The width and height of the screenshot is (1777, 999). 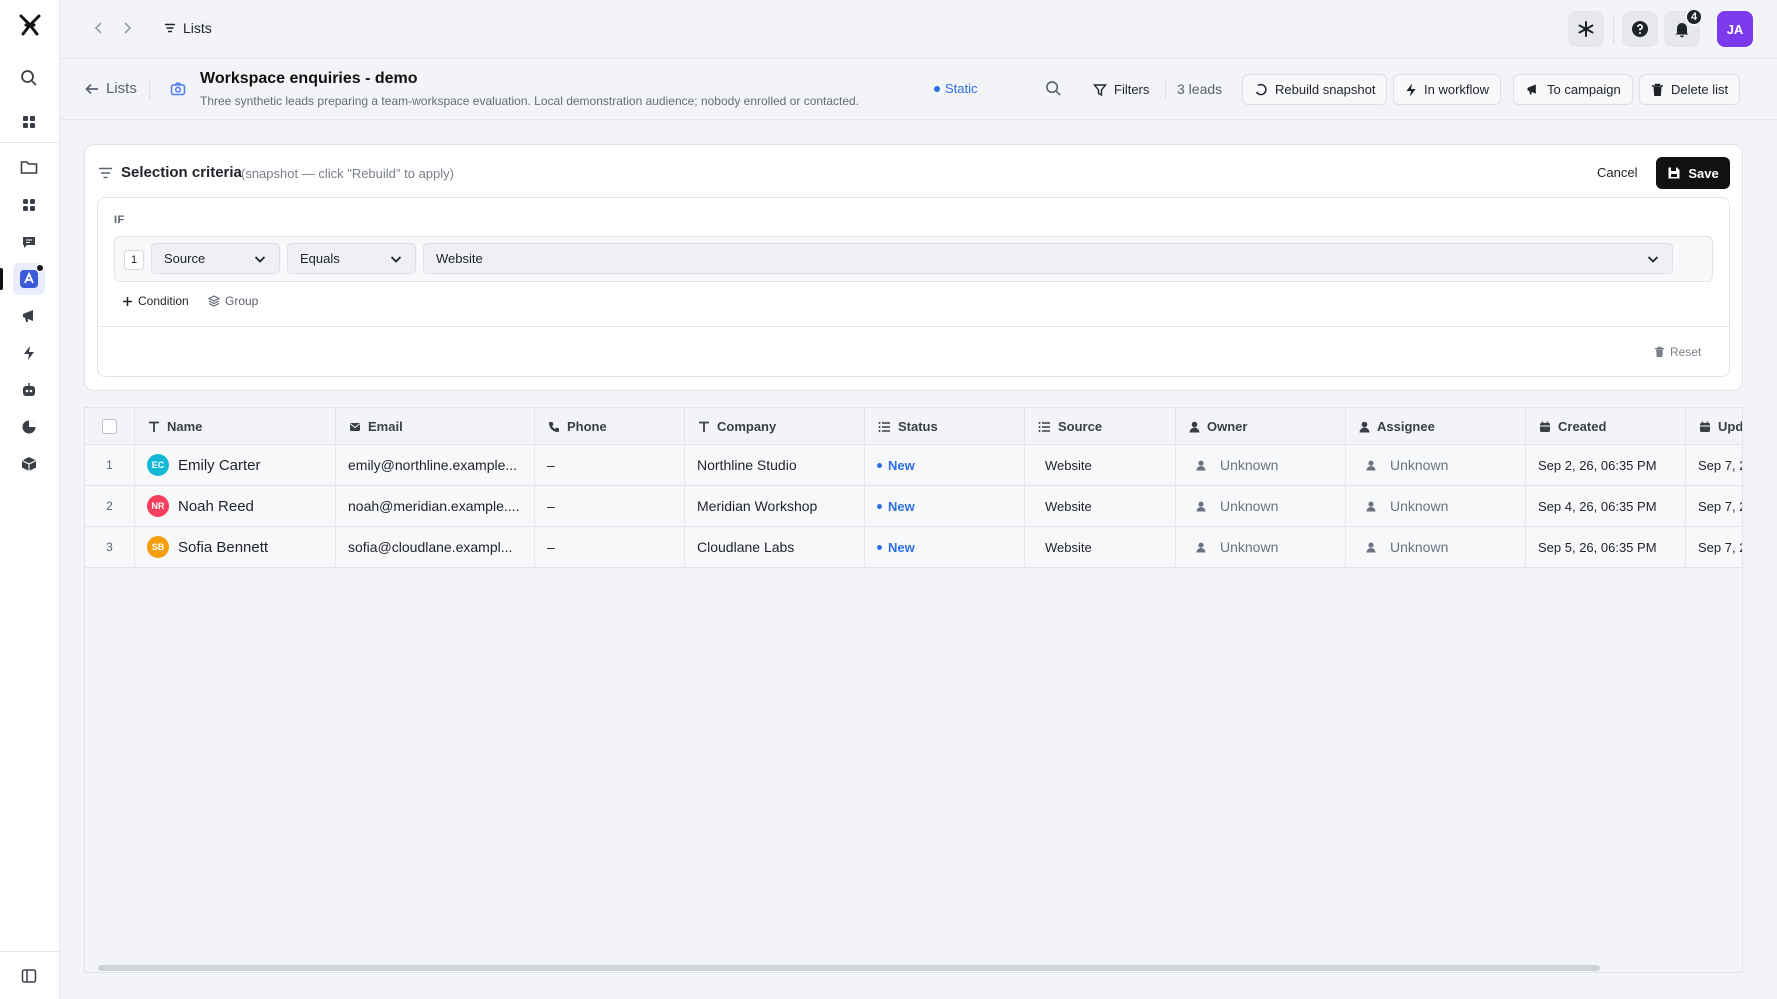 I want to click on status-label: New, so click(x=901, y=465).